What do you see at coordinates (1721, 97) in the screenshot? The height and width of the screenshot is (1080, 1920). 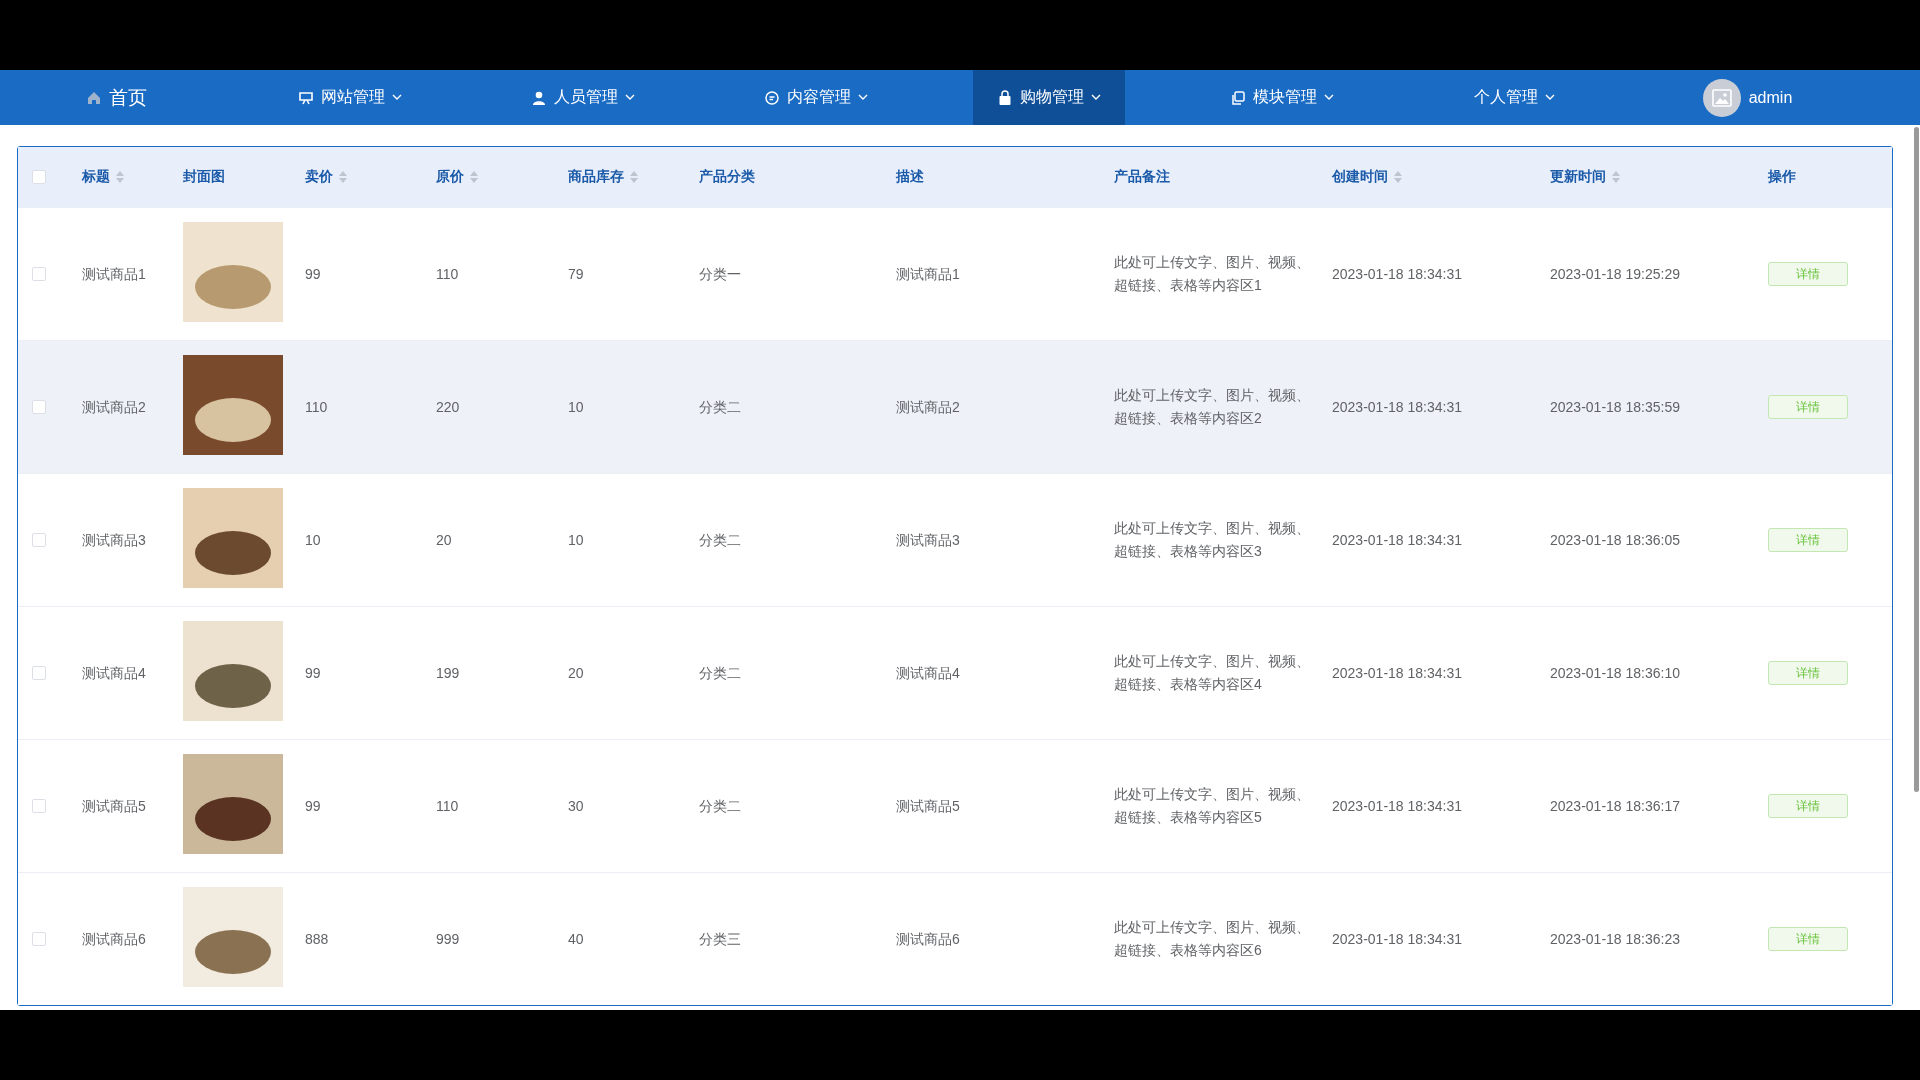 I see `avatar-image-icon` at bounding box center [1721, 97].